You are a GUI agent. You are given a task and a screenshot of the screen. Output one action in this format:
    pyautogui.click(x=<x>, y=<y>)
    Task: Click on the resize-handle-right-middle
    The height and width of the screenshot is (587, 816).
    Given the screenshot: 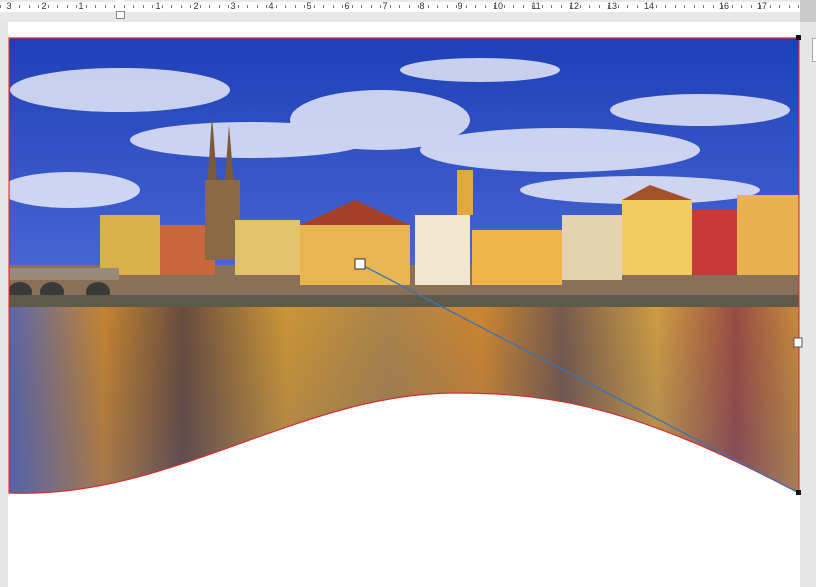 What is the action you would take?
    pyautogui.click(x=798, y=342)
    